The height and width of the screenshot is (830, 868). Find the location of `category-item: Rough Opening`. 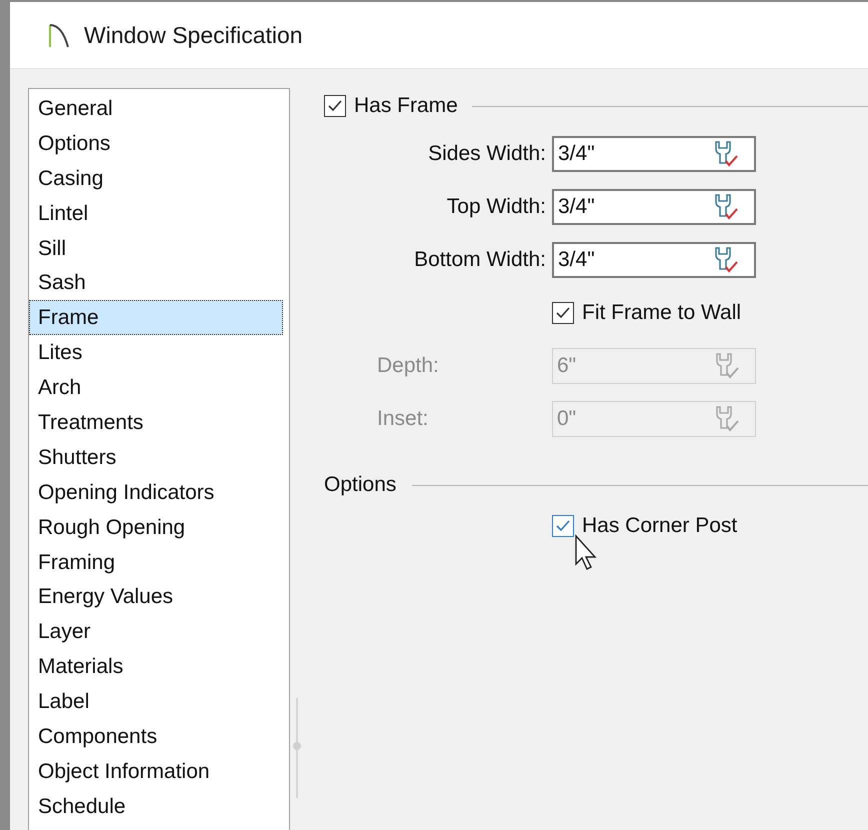

category-item: Rough Opening is located at coordinates (156, 527).